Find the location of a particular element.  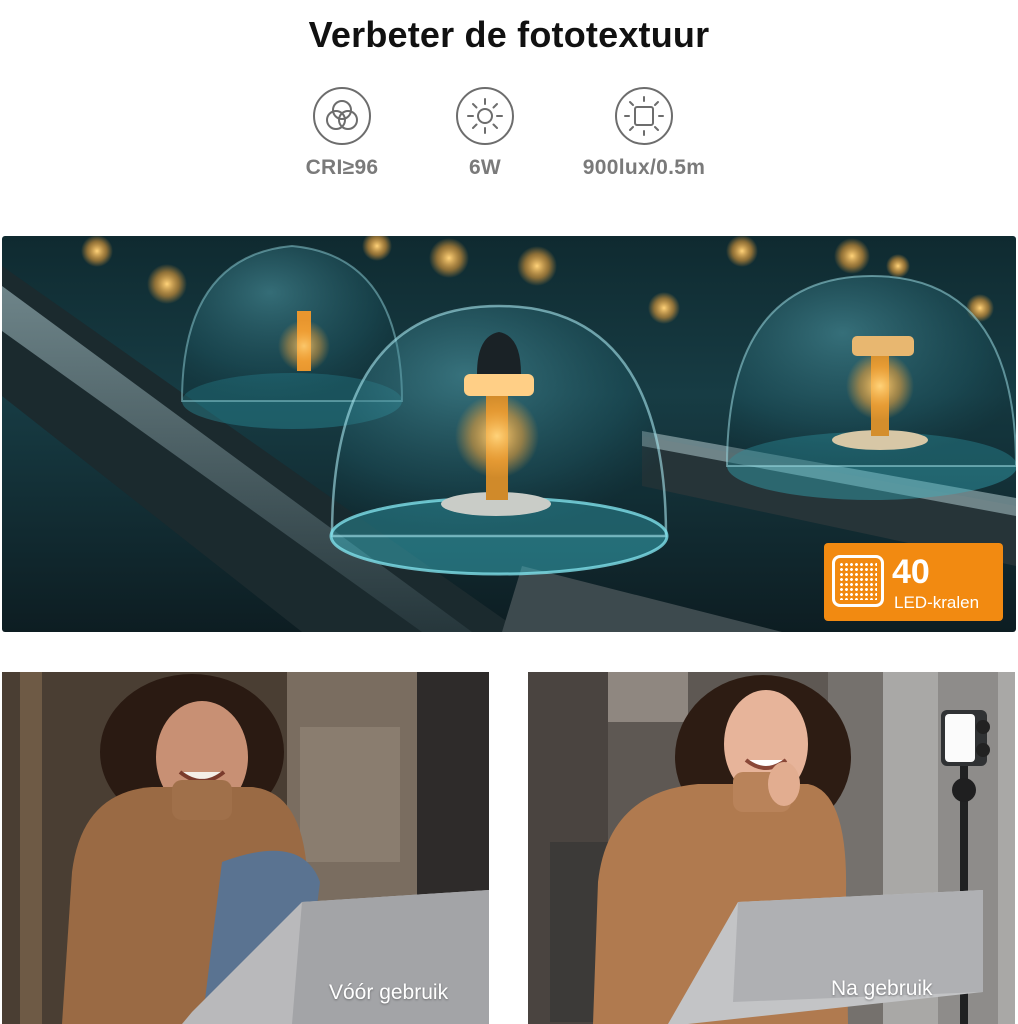

led-count-badge: 40 LED-kralen is located at coordinates (913, 582).